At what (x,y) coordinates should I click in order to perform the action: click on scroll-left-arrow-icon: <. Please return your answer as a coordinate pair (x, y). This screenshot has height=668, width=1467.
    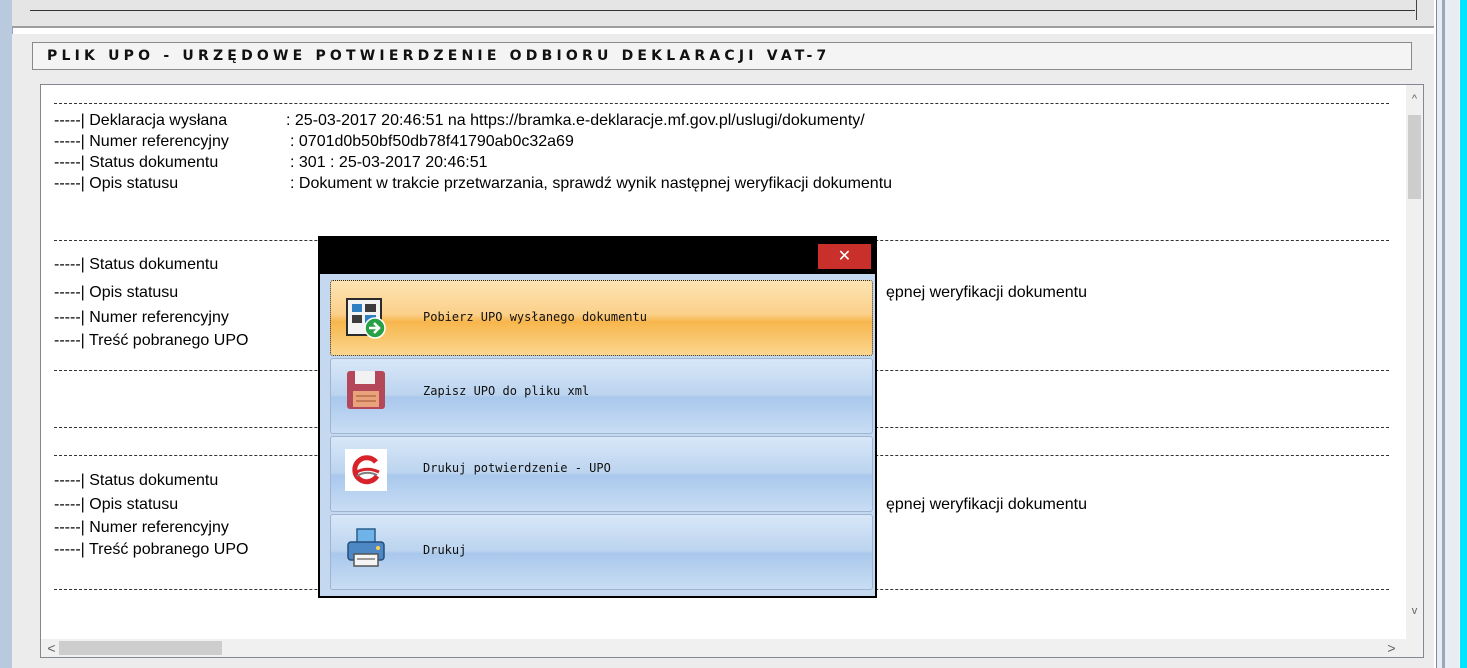
    Looking at the image, I should click on (51, 648).